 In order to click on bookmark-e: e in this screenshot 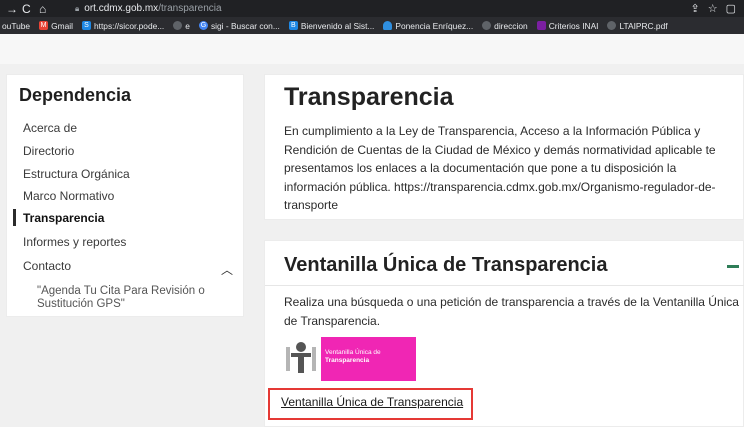, I will do `click(181, 26)`.